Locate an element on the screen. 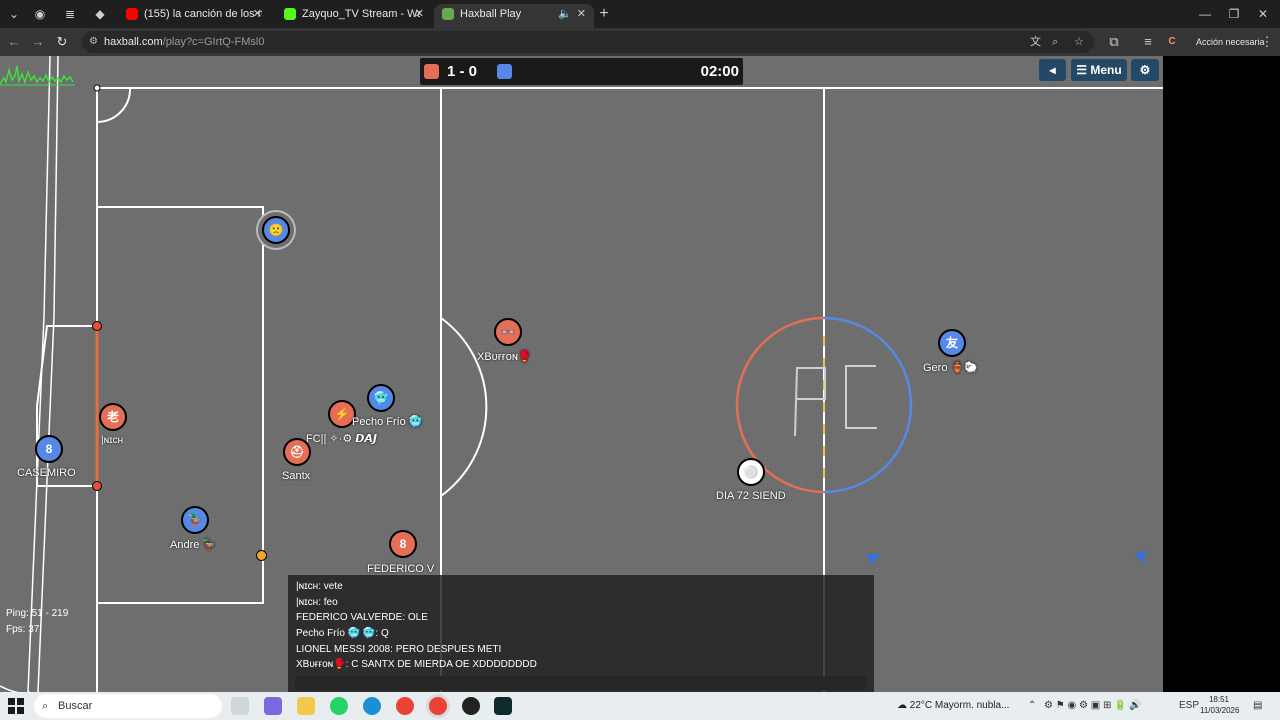 The height and width of the screenshot is (720, 1280). language-indicator: ESP is located at coordinates (1189, 706).